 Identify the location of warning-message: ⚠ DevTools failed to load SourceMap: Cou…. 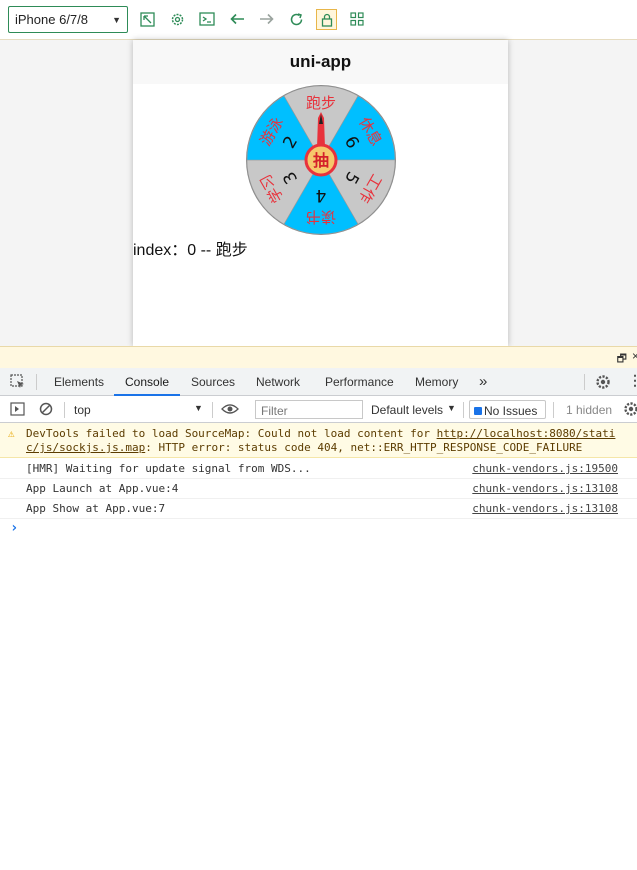
(318, 440).